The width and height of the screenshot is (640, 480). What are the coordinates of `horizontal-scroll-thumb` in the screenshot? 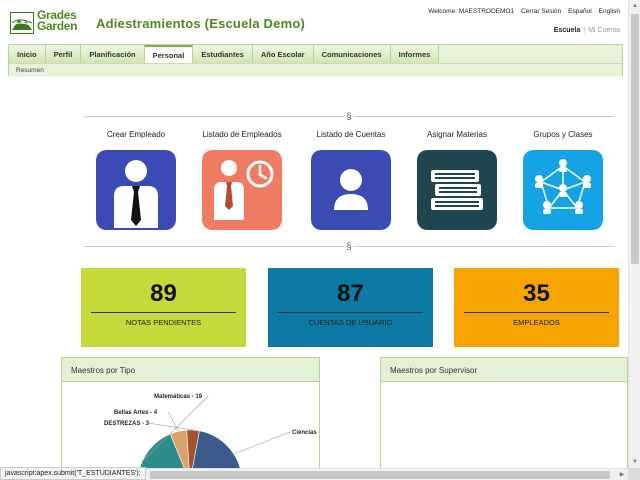 It's located at (380, 475).